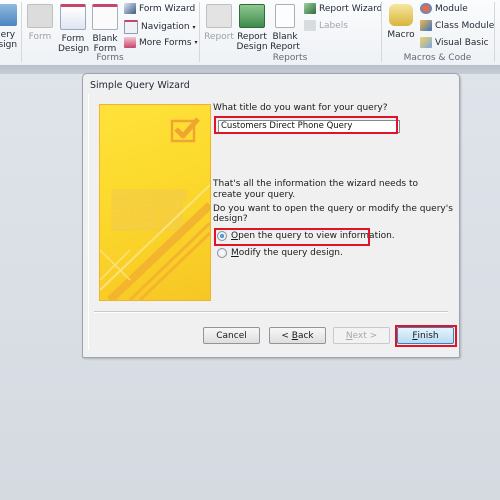 This screenshot has height=500, width=500. What do you see at coordinates (310, 8) in the screenshot?
I see `report-wizard-icon` at bounding box center [310, 8].